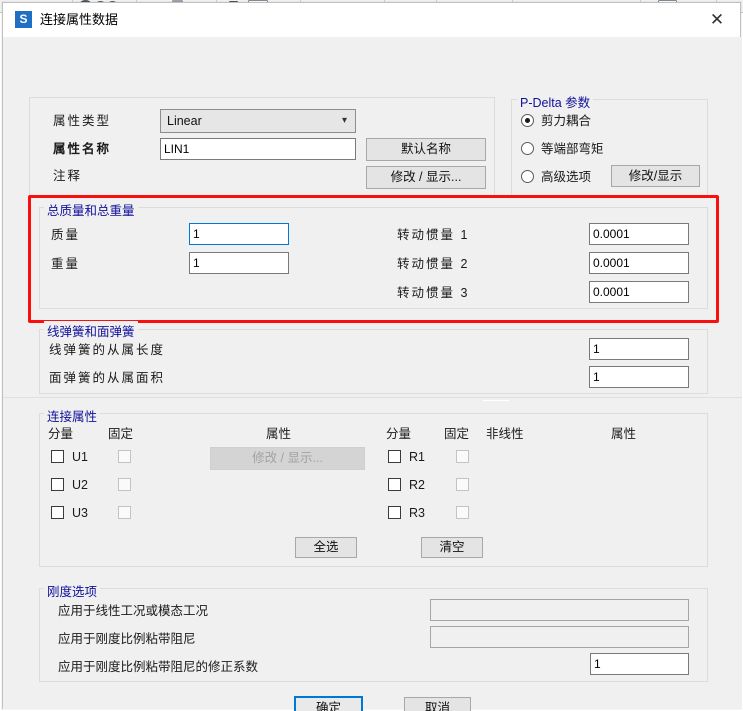  What do you see at coordinates (258, 149) in the screenshot?
I see `property-name-input` at bounding box center [258, 149].